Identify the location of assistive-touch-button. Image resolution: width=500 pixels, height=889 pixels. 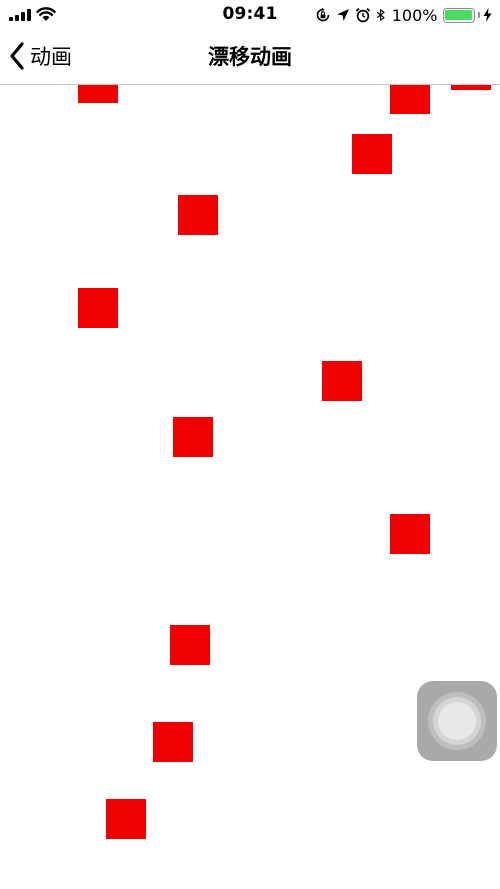
(457, 721).